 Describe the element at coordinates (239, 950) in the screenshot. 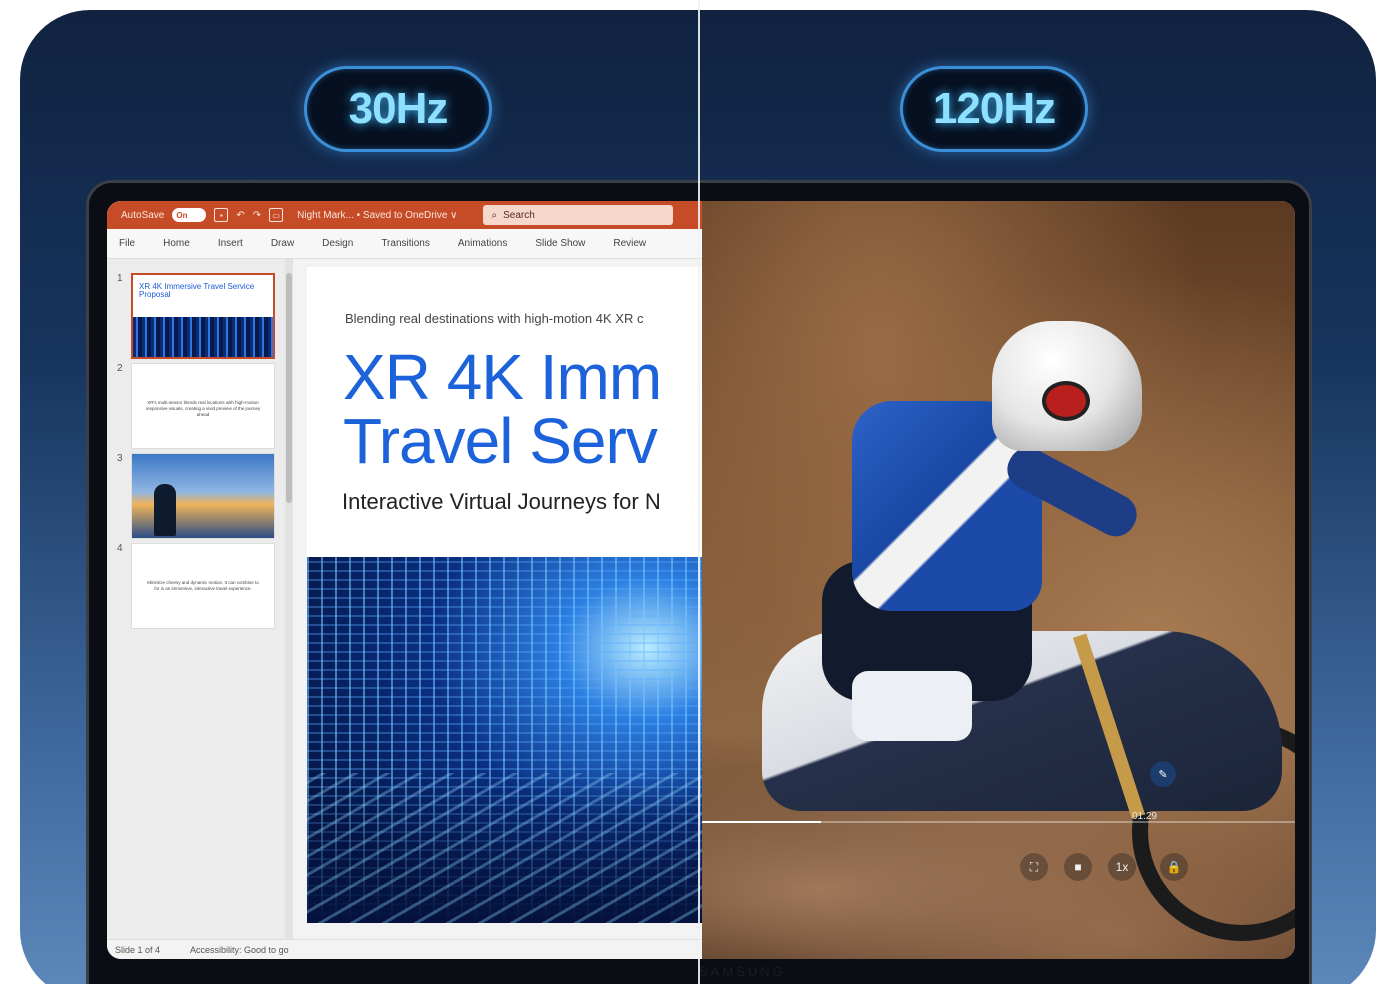

I see `accessibility-status: Accessibility: Good to go` at that location.